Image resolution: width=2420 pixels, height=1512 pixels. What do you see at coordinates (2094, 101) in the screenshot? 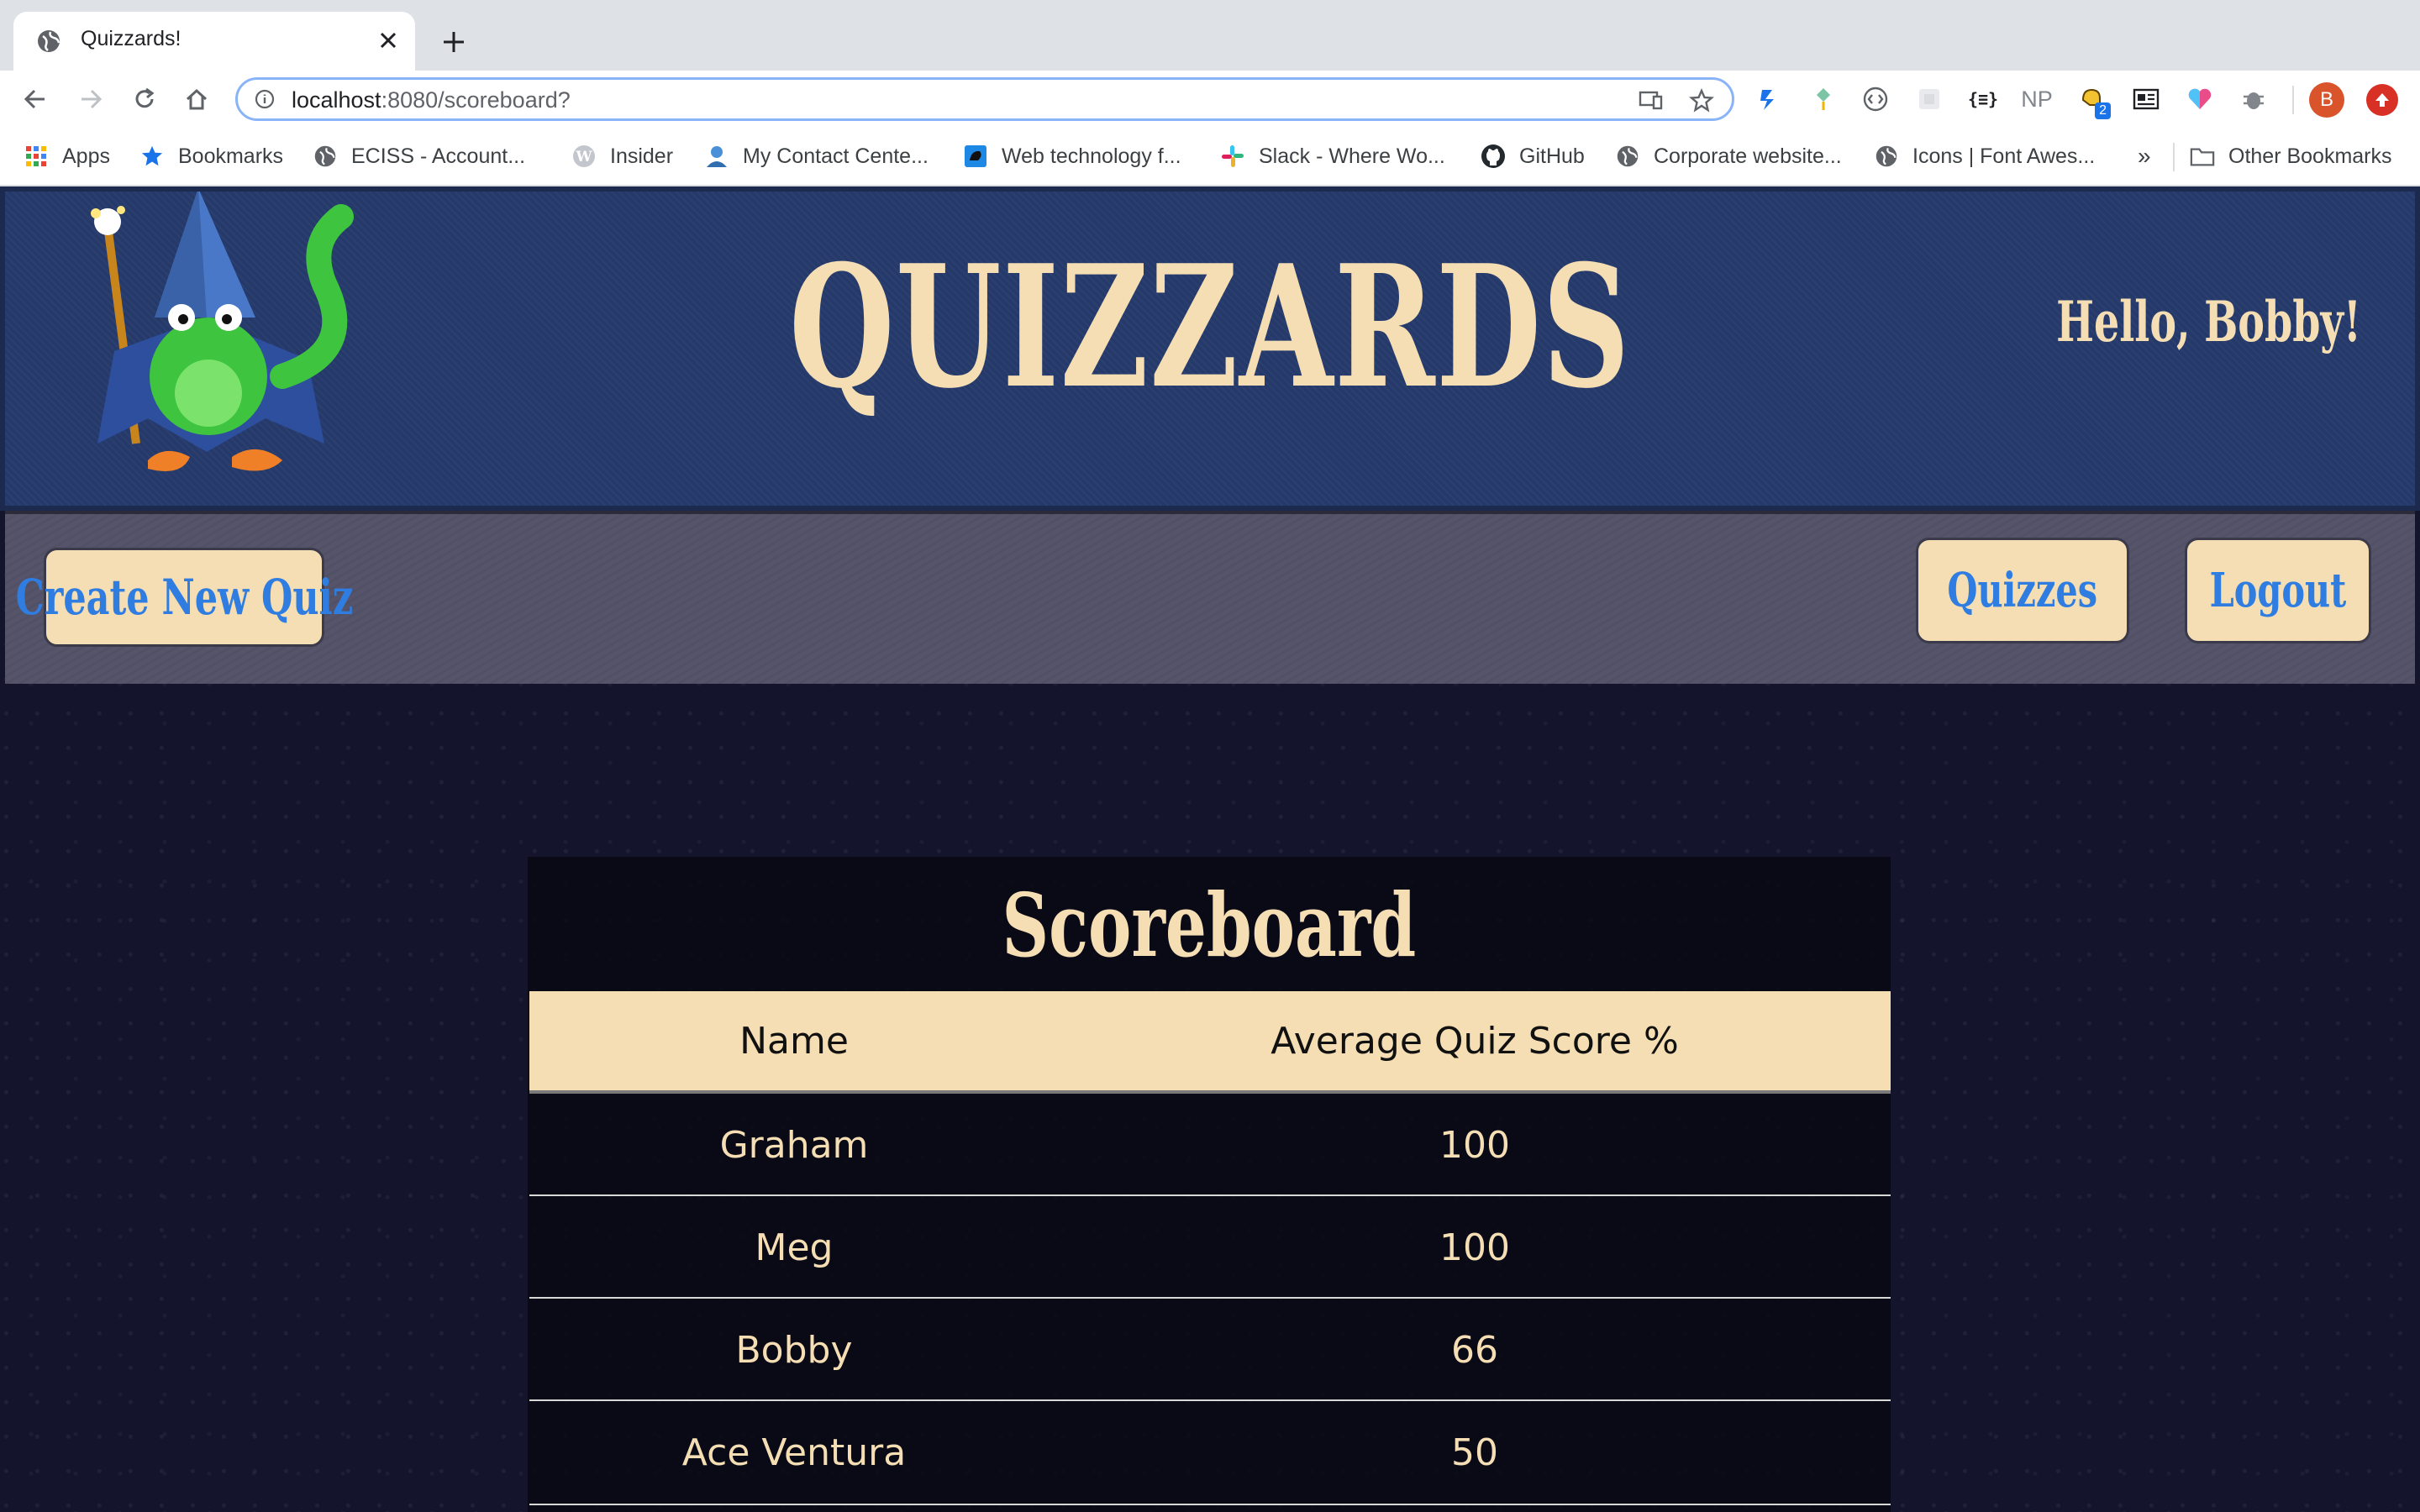
I see `extension-hand-icon: 2` at bounding box center [2094, 101].